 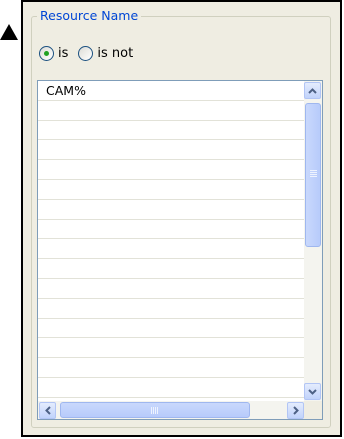 I want to click on list-item: CAM%, so click(x=171, y=91).